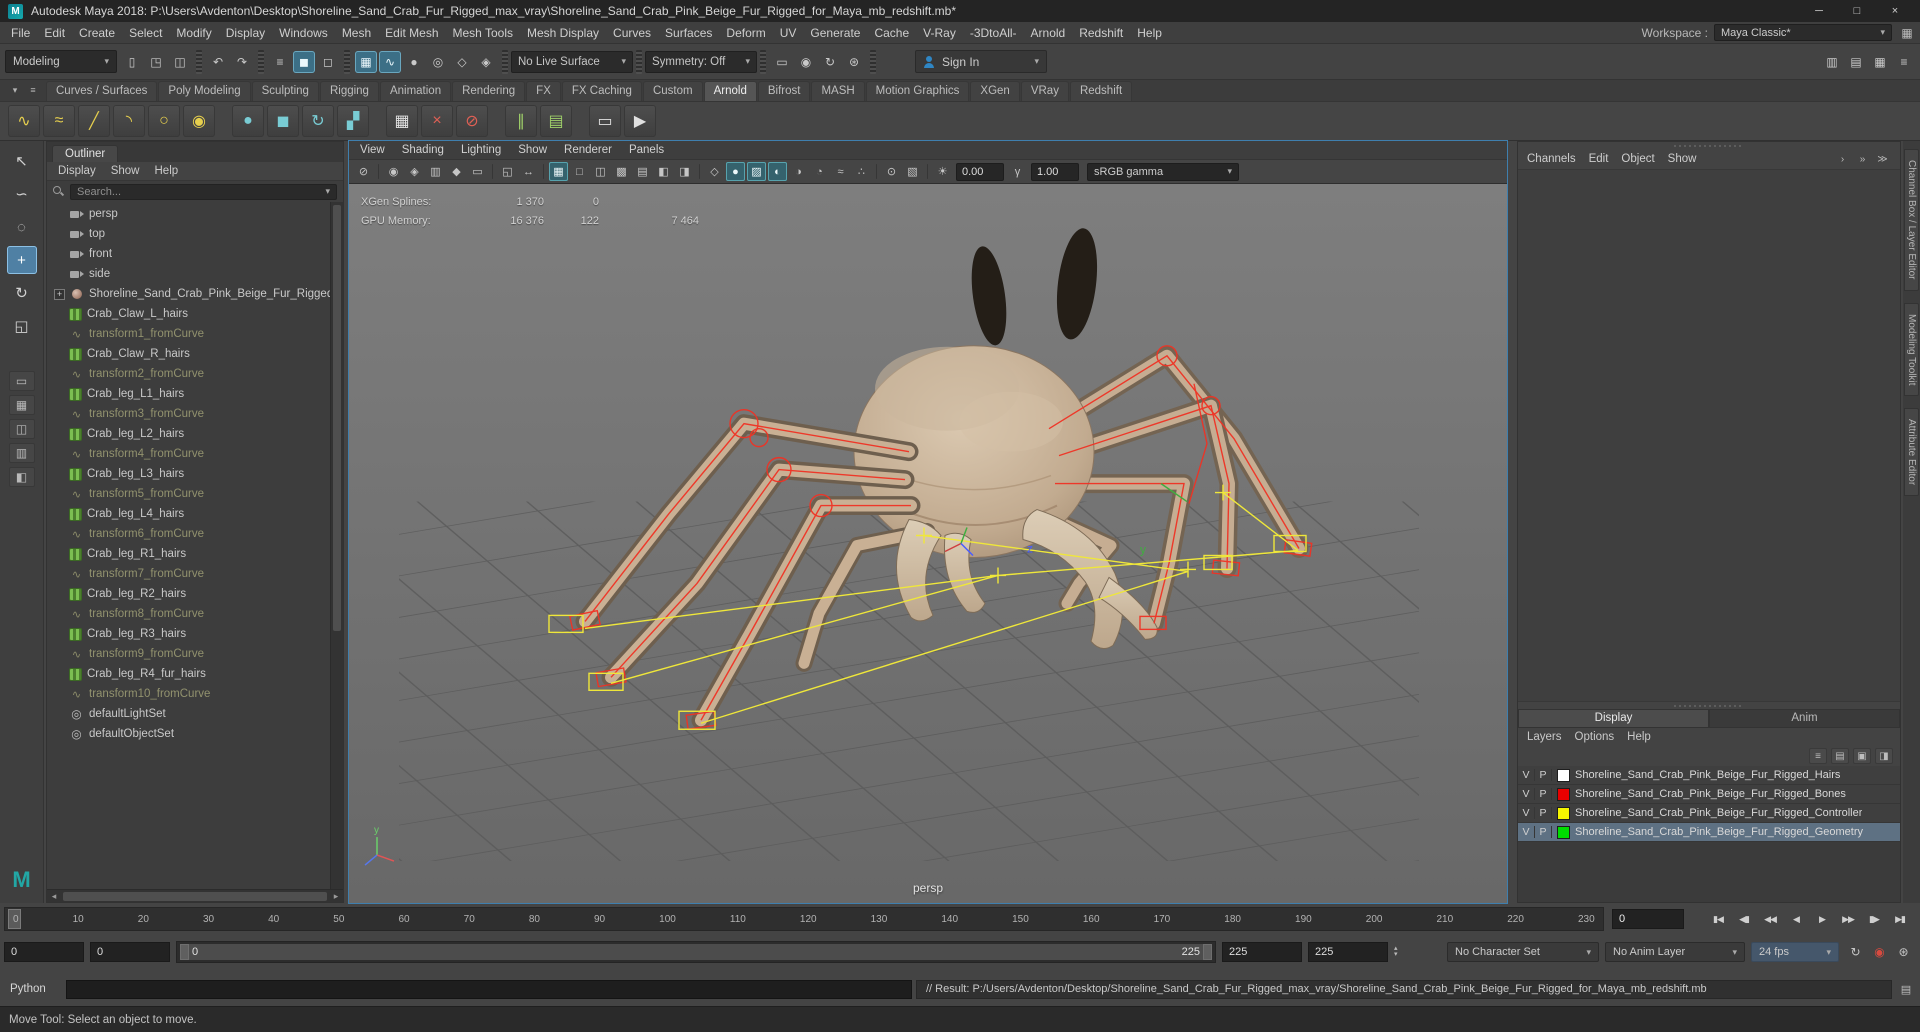  What do you see at coordinates (489, 91) in the screenshot?
I see `shelf-tab: Rendering` at bounding box center [489, 91].